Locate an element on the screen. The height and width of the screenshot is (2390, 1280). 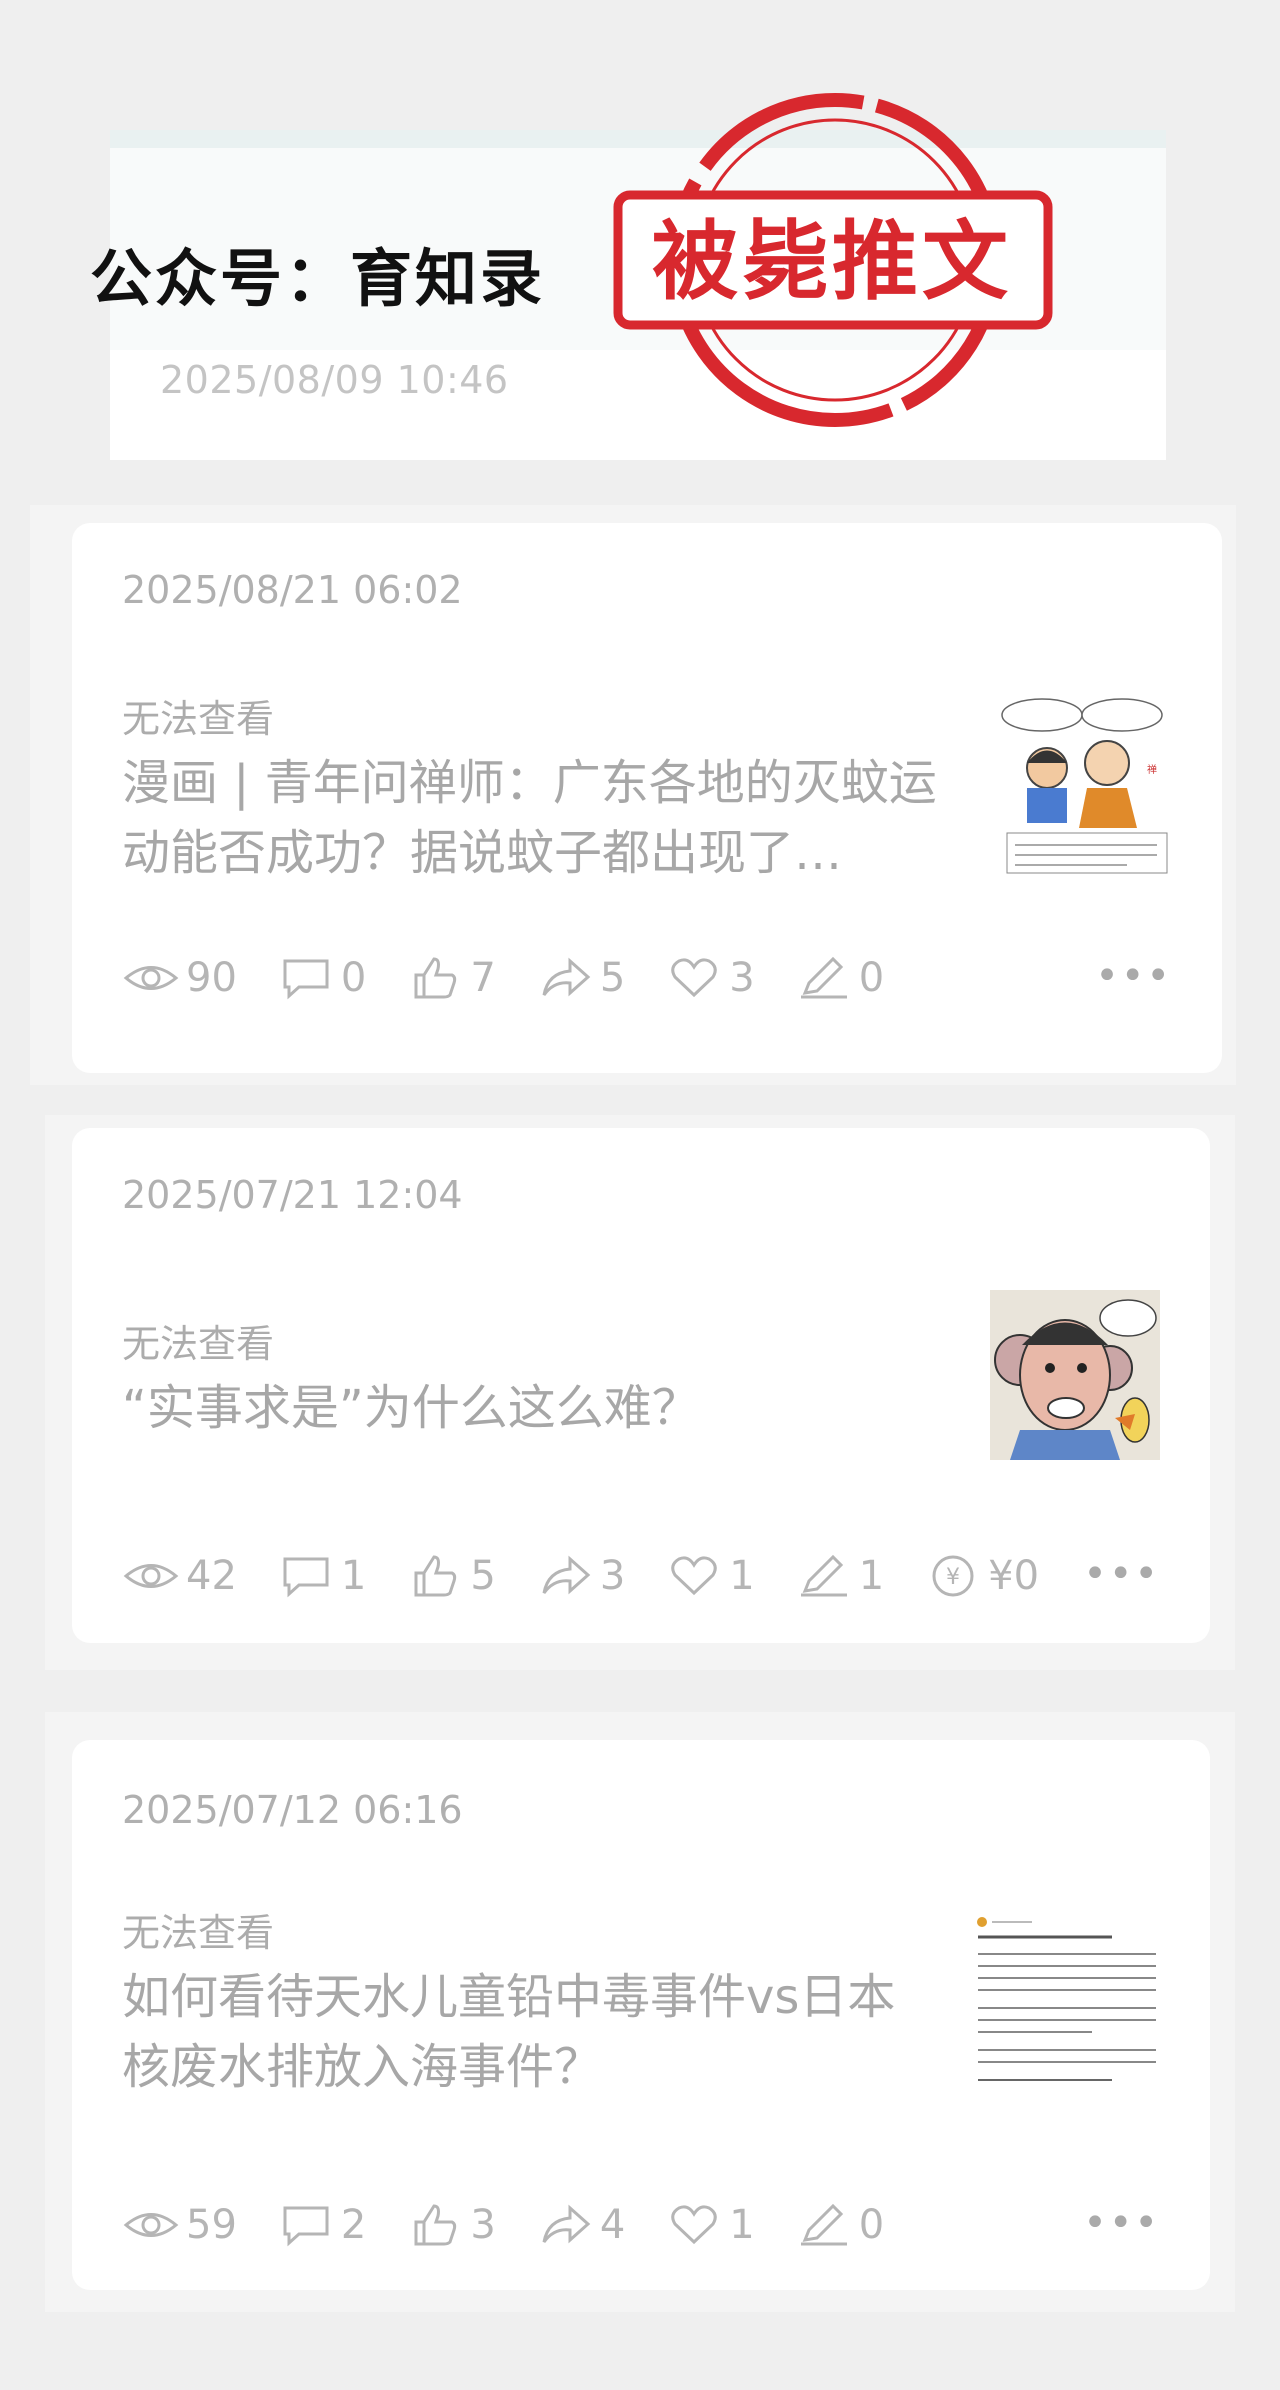
comic-thumbnail-icon: 禅 is located at coordinates (1087, 788).